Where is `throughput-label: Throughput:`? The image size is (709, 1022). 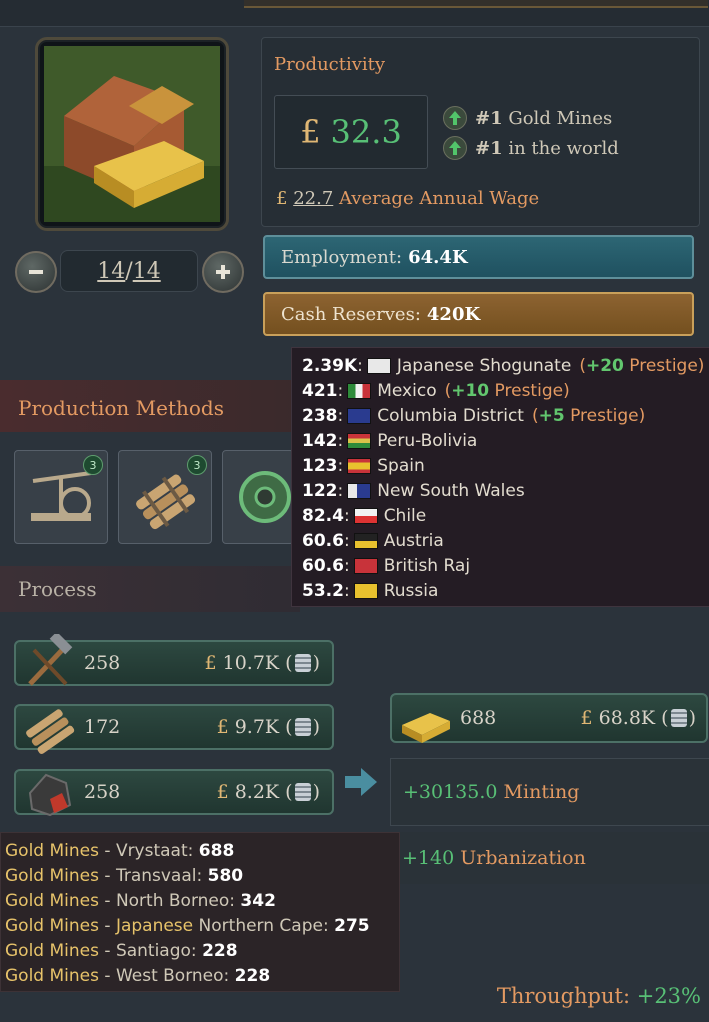 throughput-label: Throughput: is located at coordinates (563, 996).